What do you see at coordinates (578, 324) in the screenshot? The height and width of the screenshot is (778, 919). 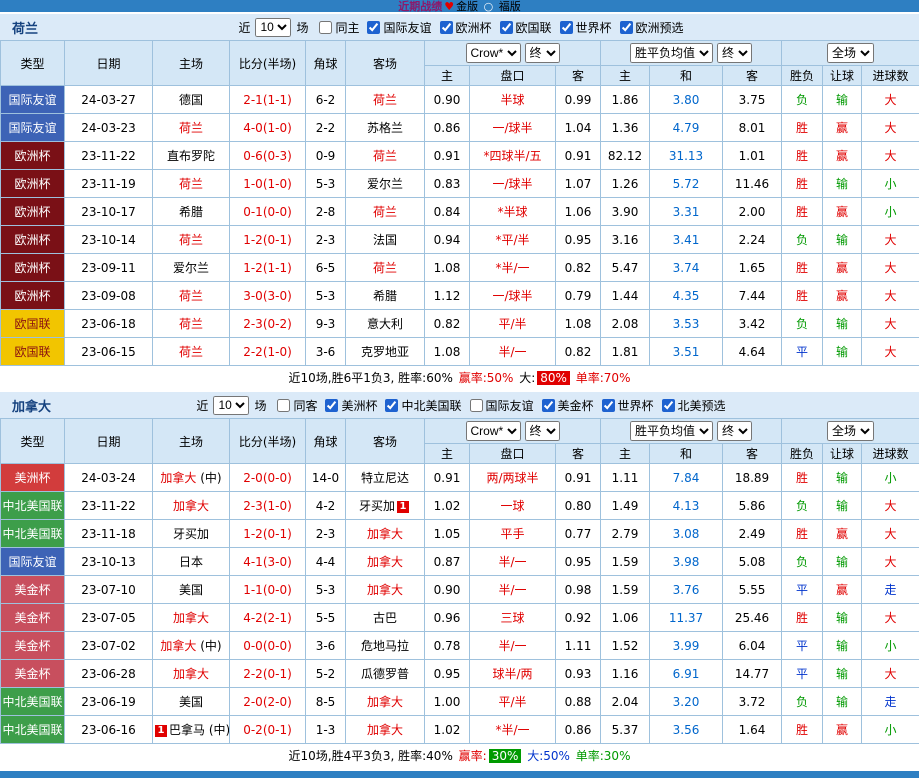 I see `odds-away: 1.08` at bounding box center [578, 324].